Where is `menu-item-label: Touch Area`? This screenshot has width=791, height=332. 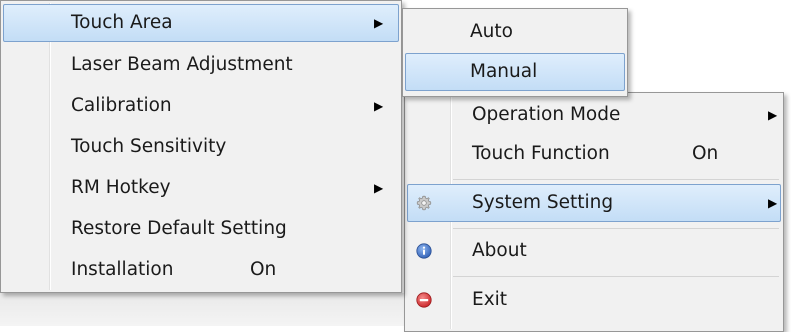
menu-item-label: Touch Area is located at coordinates (122, 22).